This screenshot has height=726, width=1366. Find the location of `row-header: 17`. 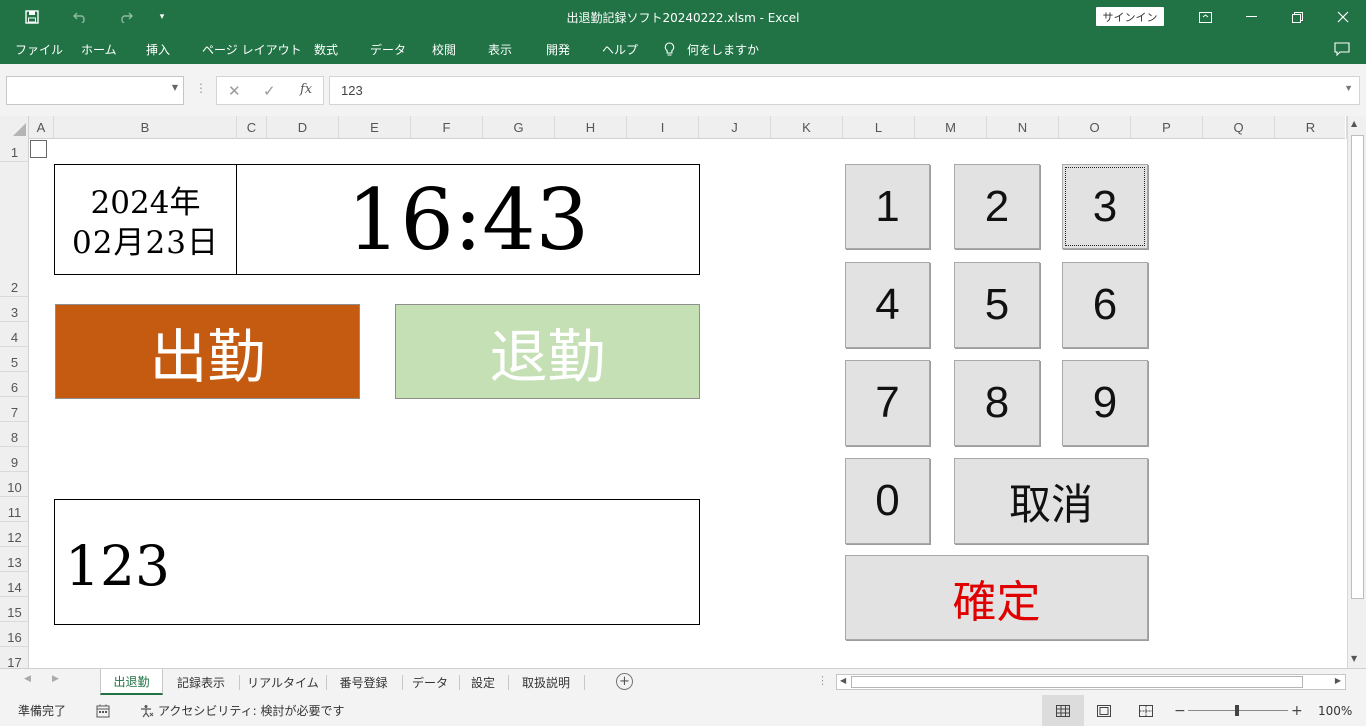

row-header: 17 is located at coordinates (14, 657).